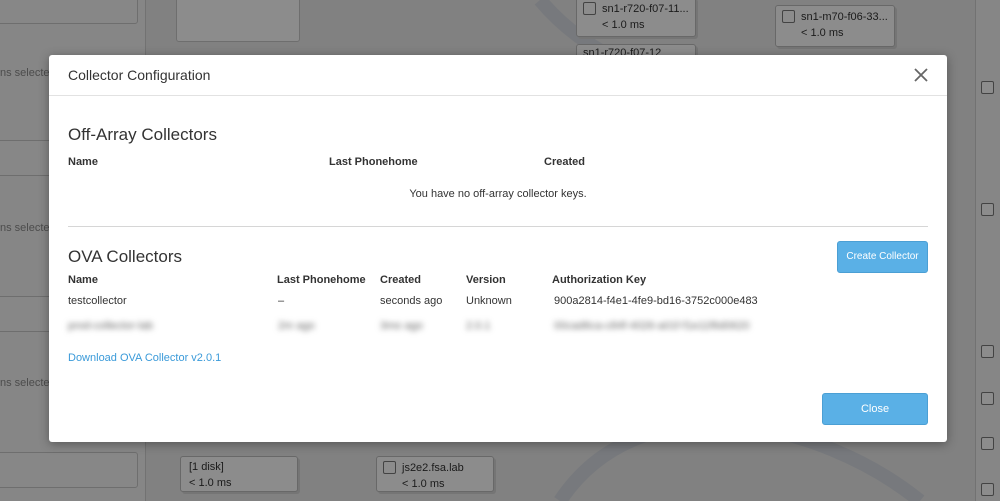 Image resolution: width=1000 pixels, height=501 pixels. I want to click on download-ova-collector-link: Download OVA Collector v2.0.1, so click(144, 358).